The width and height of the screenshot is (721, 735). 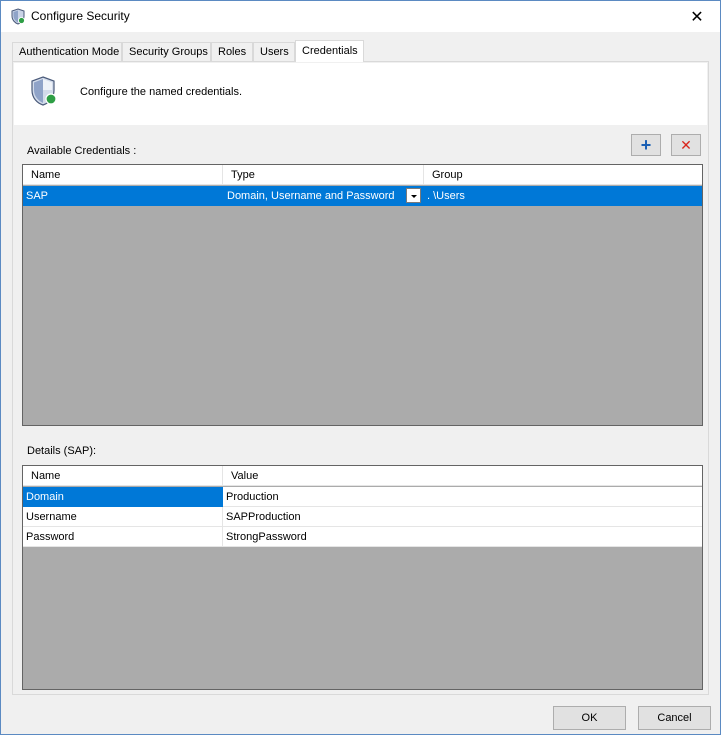 What do you see at coordinates (413, 195) in the screenshot?
I see `chevron-down-icon` at bounding box center [413, 195].